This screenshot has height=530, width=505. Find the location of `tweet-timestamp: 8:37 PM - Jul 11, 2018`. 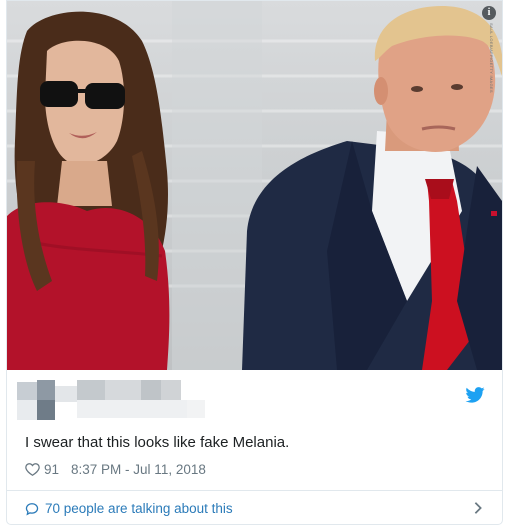

tweet-timestamp: 8:37 PM - Jul 11, 2018 is located at coordinates (138, 469).